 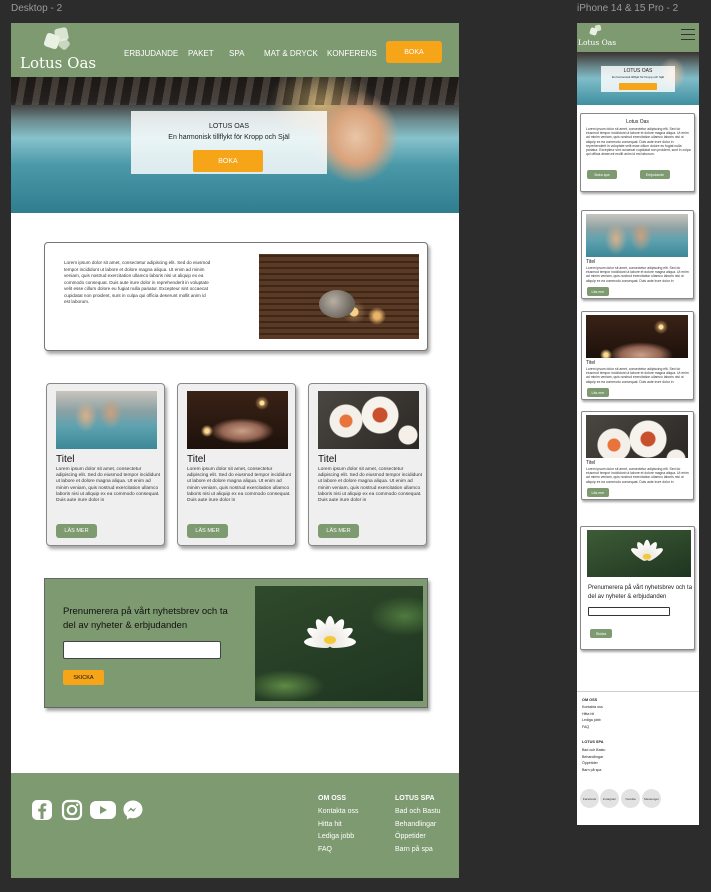 What do you see at coordinates (236, 53) in the screenshot?
I see `nav-item-spa: SPA` at bounding box center [236, 53].